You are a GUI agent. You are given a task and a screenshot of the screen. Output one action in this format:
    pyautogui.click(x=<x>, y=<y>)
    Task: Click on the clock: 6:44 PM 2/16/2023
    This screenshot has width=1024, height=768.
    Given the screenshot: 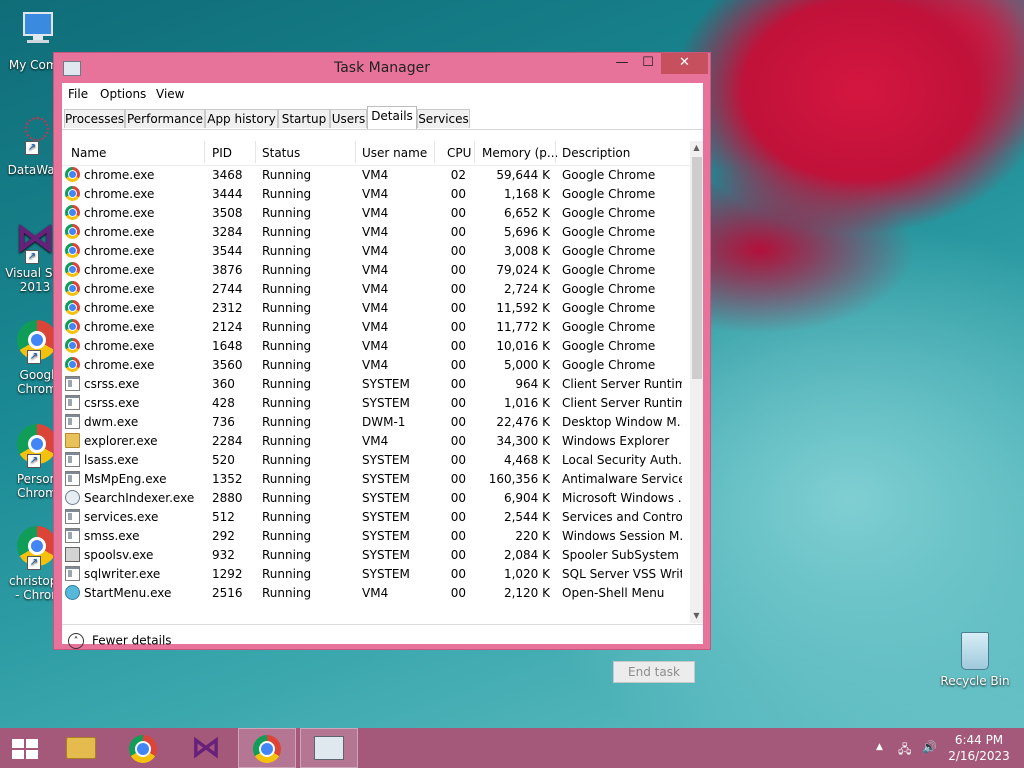 What is the action you would take?
    pyautogui.click(x=979, y=748)
    